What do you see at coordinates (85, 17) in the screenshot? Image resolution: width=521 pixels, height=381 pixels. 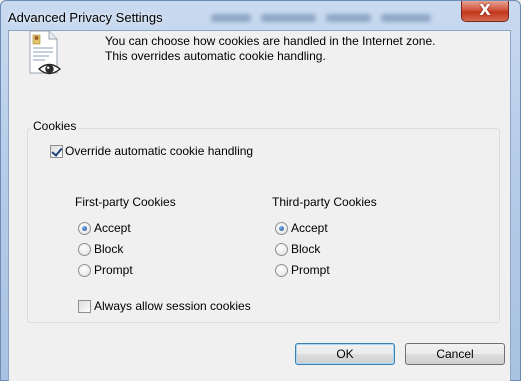 I see `window-title: Advanced Privacy Settings` at bounding box center [85, 17].